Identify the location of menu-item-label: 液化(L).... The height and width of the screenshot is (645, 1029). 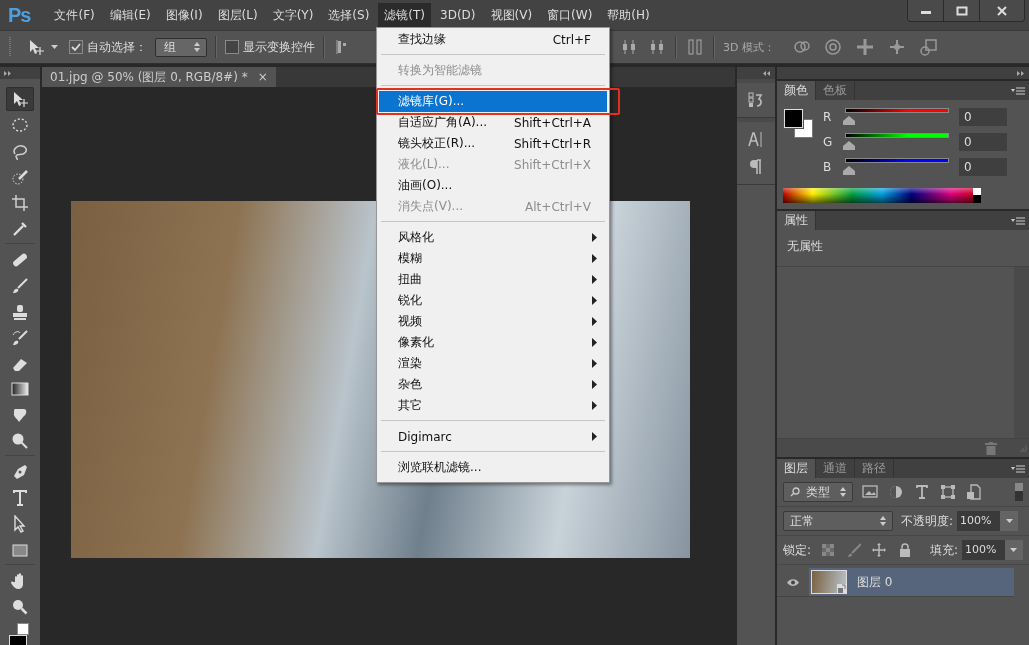
(424, 164).